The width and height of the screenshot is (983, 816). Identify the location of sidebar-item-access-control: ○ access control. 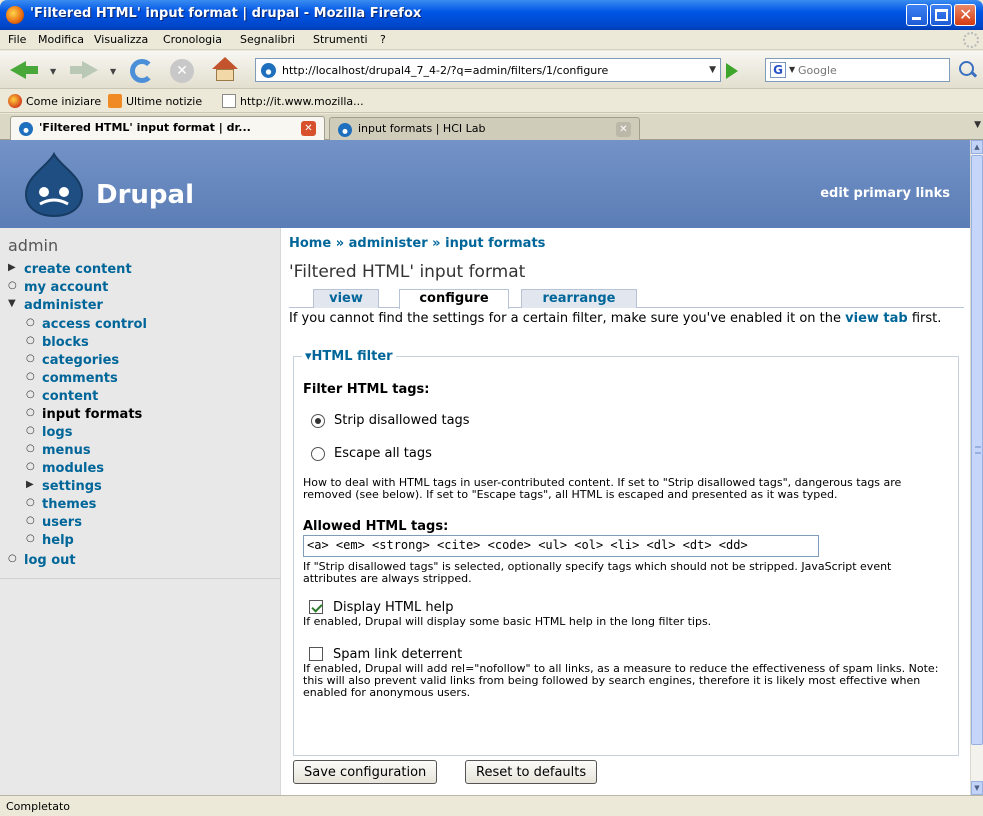
(86, 324).